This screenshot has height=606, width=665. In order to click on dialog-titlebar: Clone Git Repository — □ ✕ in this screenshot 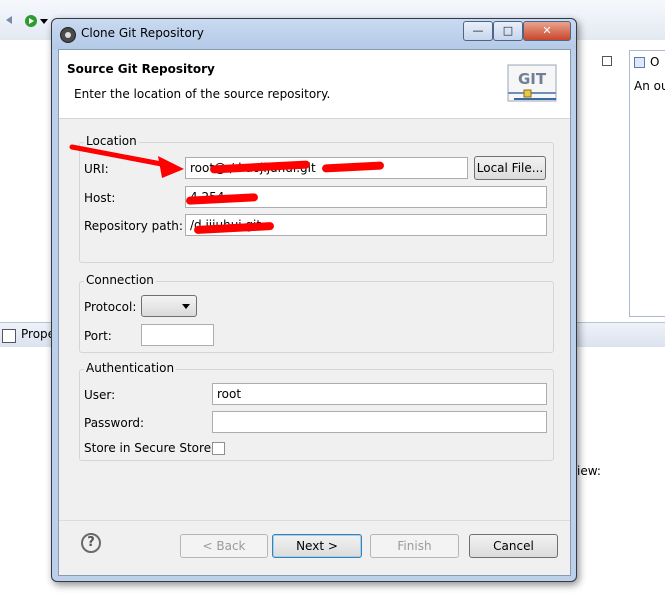, I will do `click(314, 34)`.